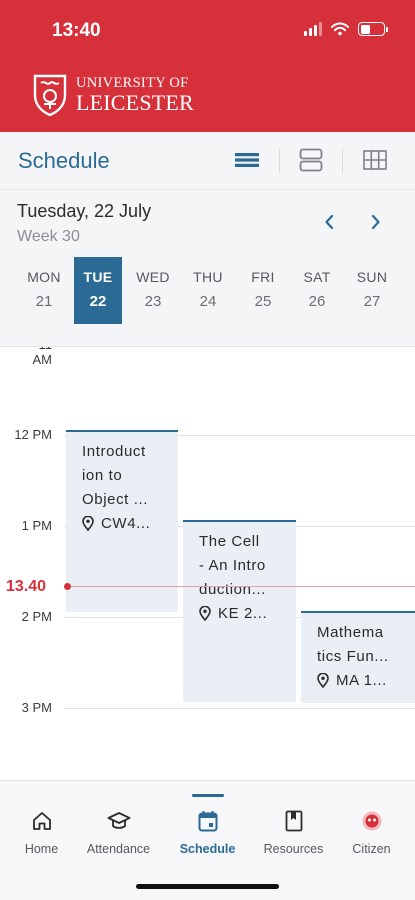 Image resolution: width=415 pixels, height=900 pixels. I want to click on grid-view-button, so click(375, 160).